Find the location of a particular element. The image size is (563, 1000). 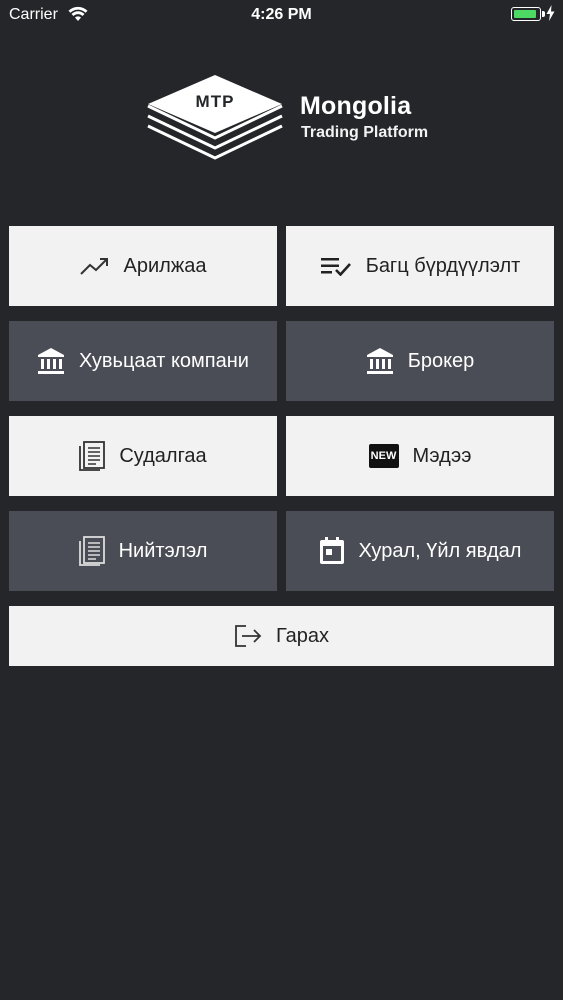

menu-articles-button: Нийтэлэл is located at coordinates (143, 551).